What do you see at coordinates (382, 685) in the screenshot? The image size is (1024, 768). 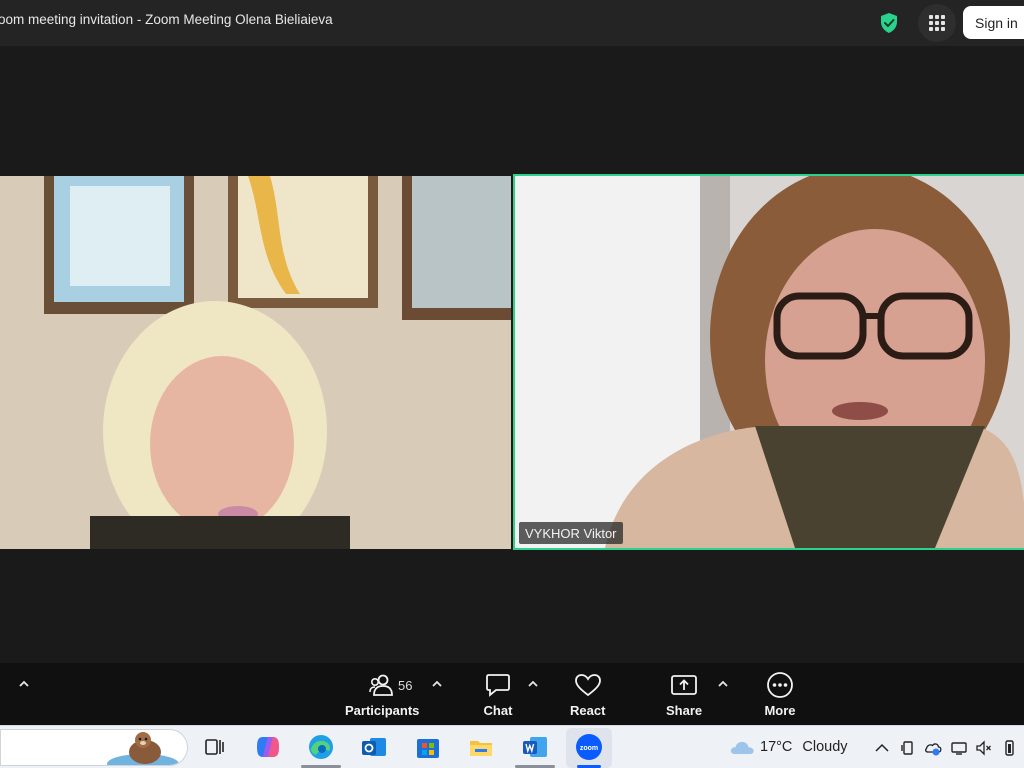 I see `participants-icon` at bounding box center [382, 685].